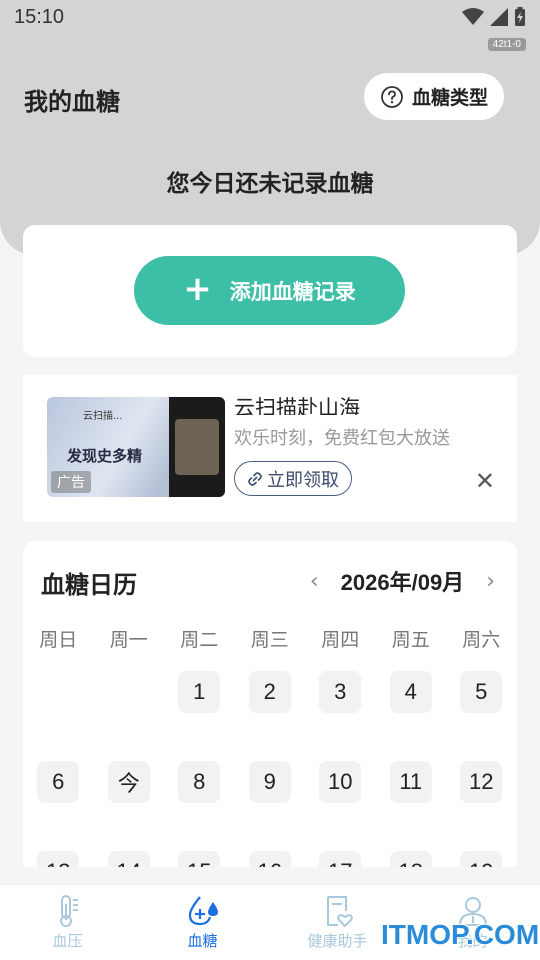 The height and width of the screenshot is (960, 540). What do you see at coordinates (473, 16) in the screenshot?
I see `wifi-icon` at bounding box center [473, 16].